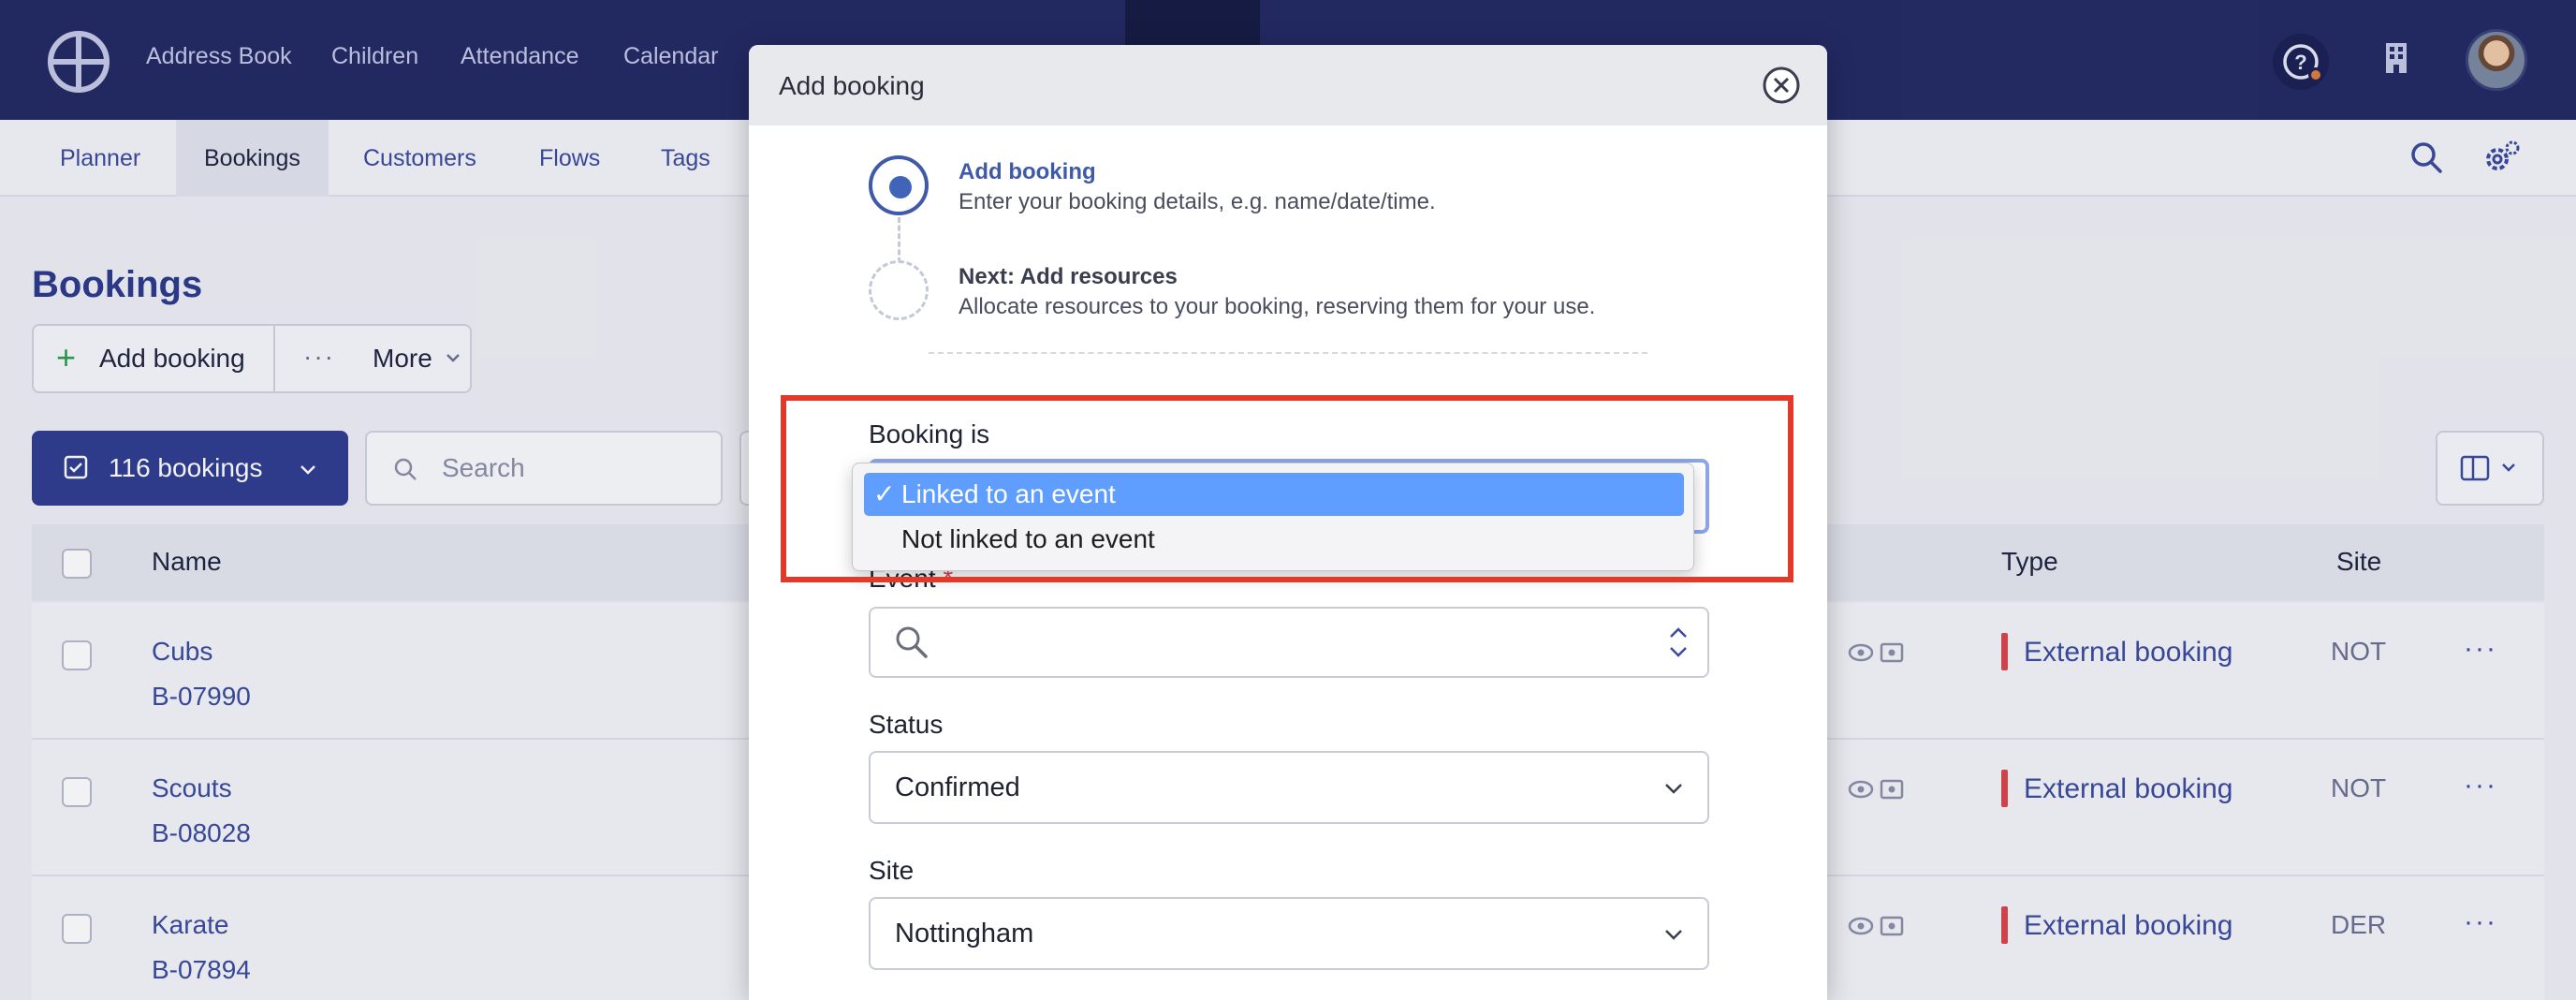 This screenshot has width=2576, height=1000. What do you see at coordinates (957, 787) in the screenshot?
I see `status-value: Confirmed` at bounding box center [957, 787].